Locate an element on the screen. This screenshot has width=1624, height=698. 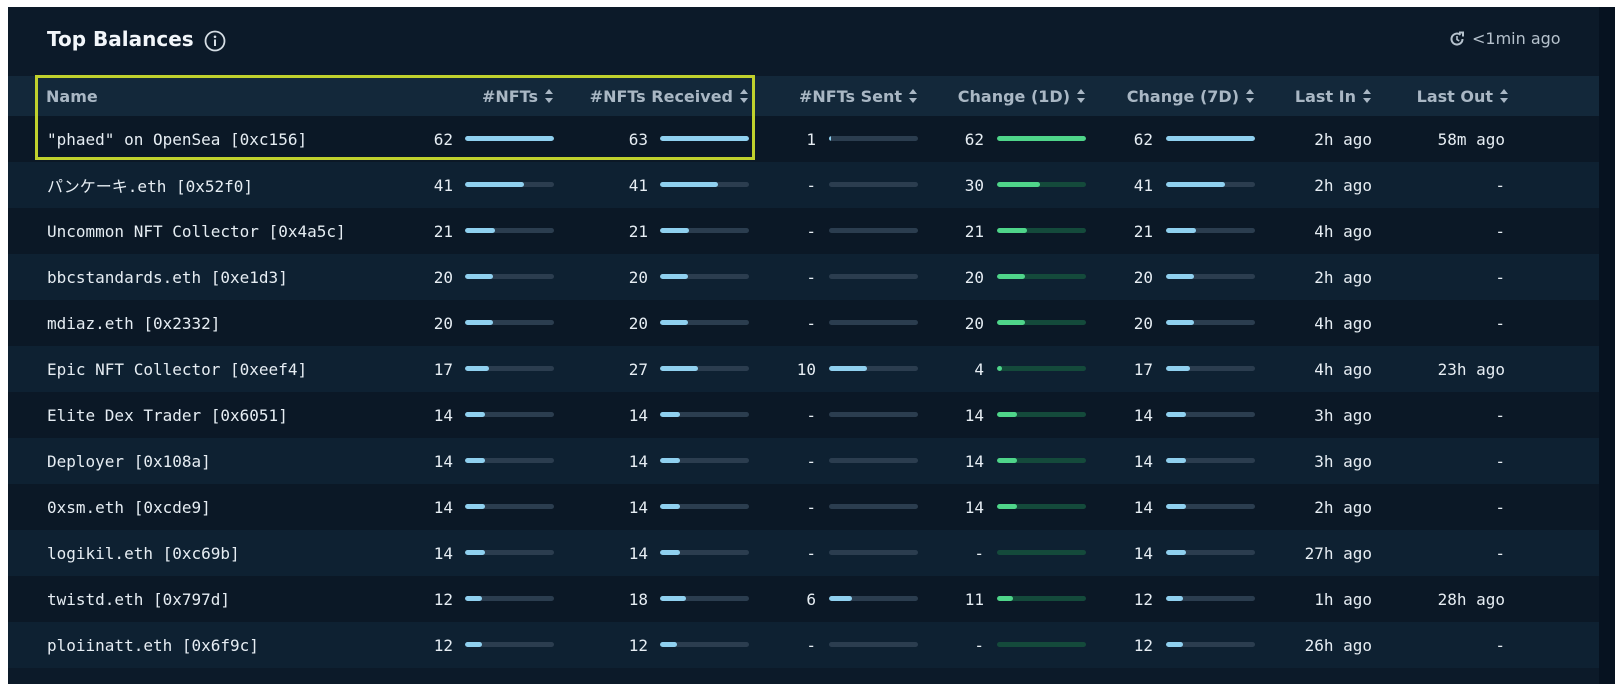
last-in-value: 4h ago is located at coordinates (1343, 323).